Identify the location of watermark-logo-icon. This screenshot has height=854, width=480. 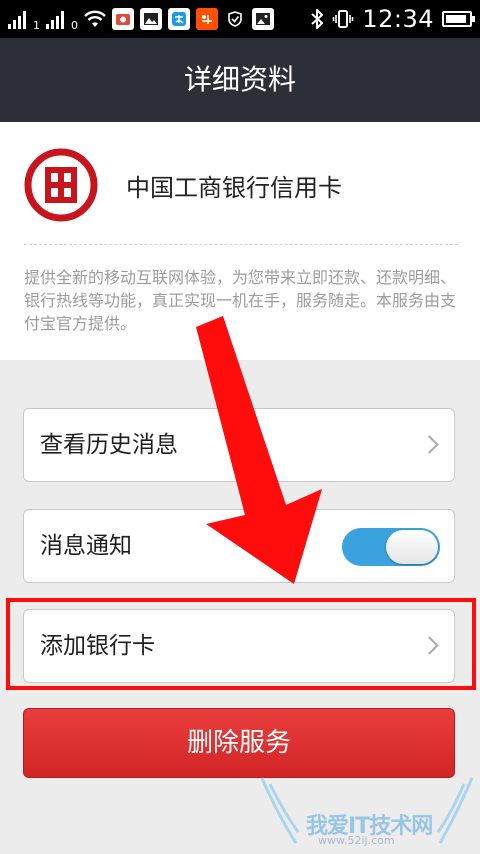
(367, 810).